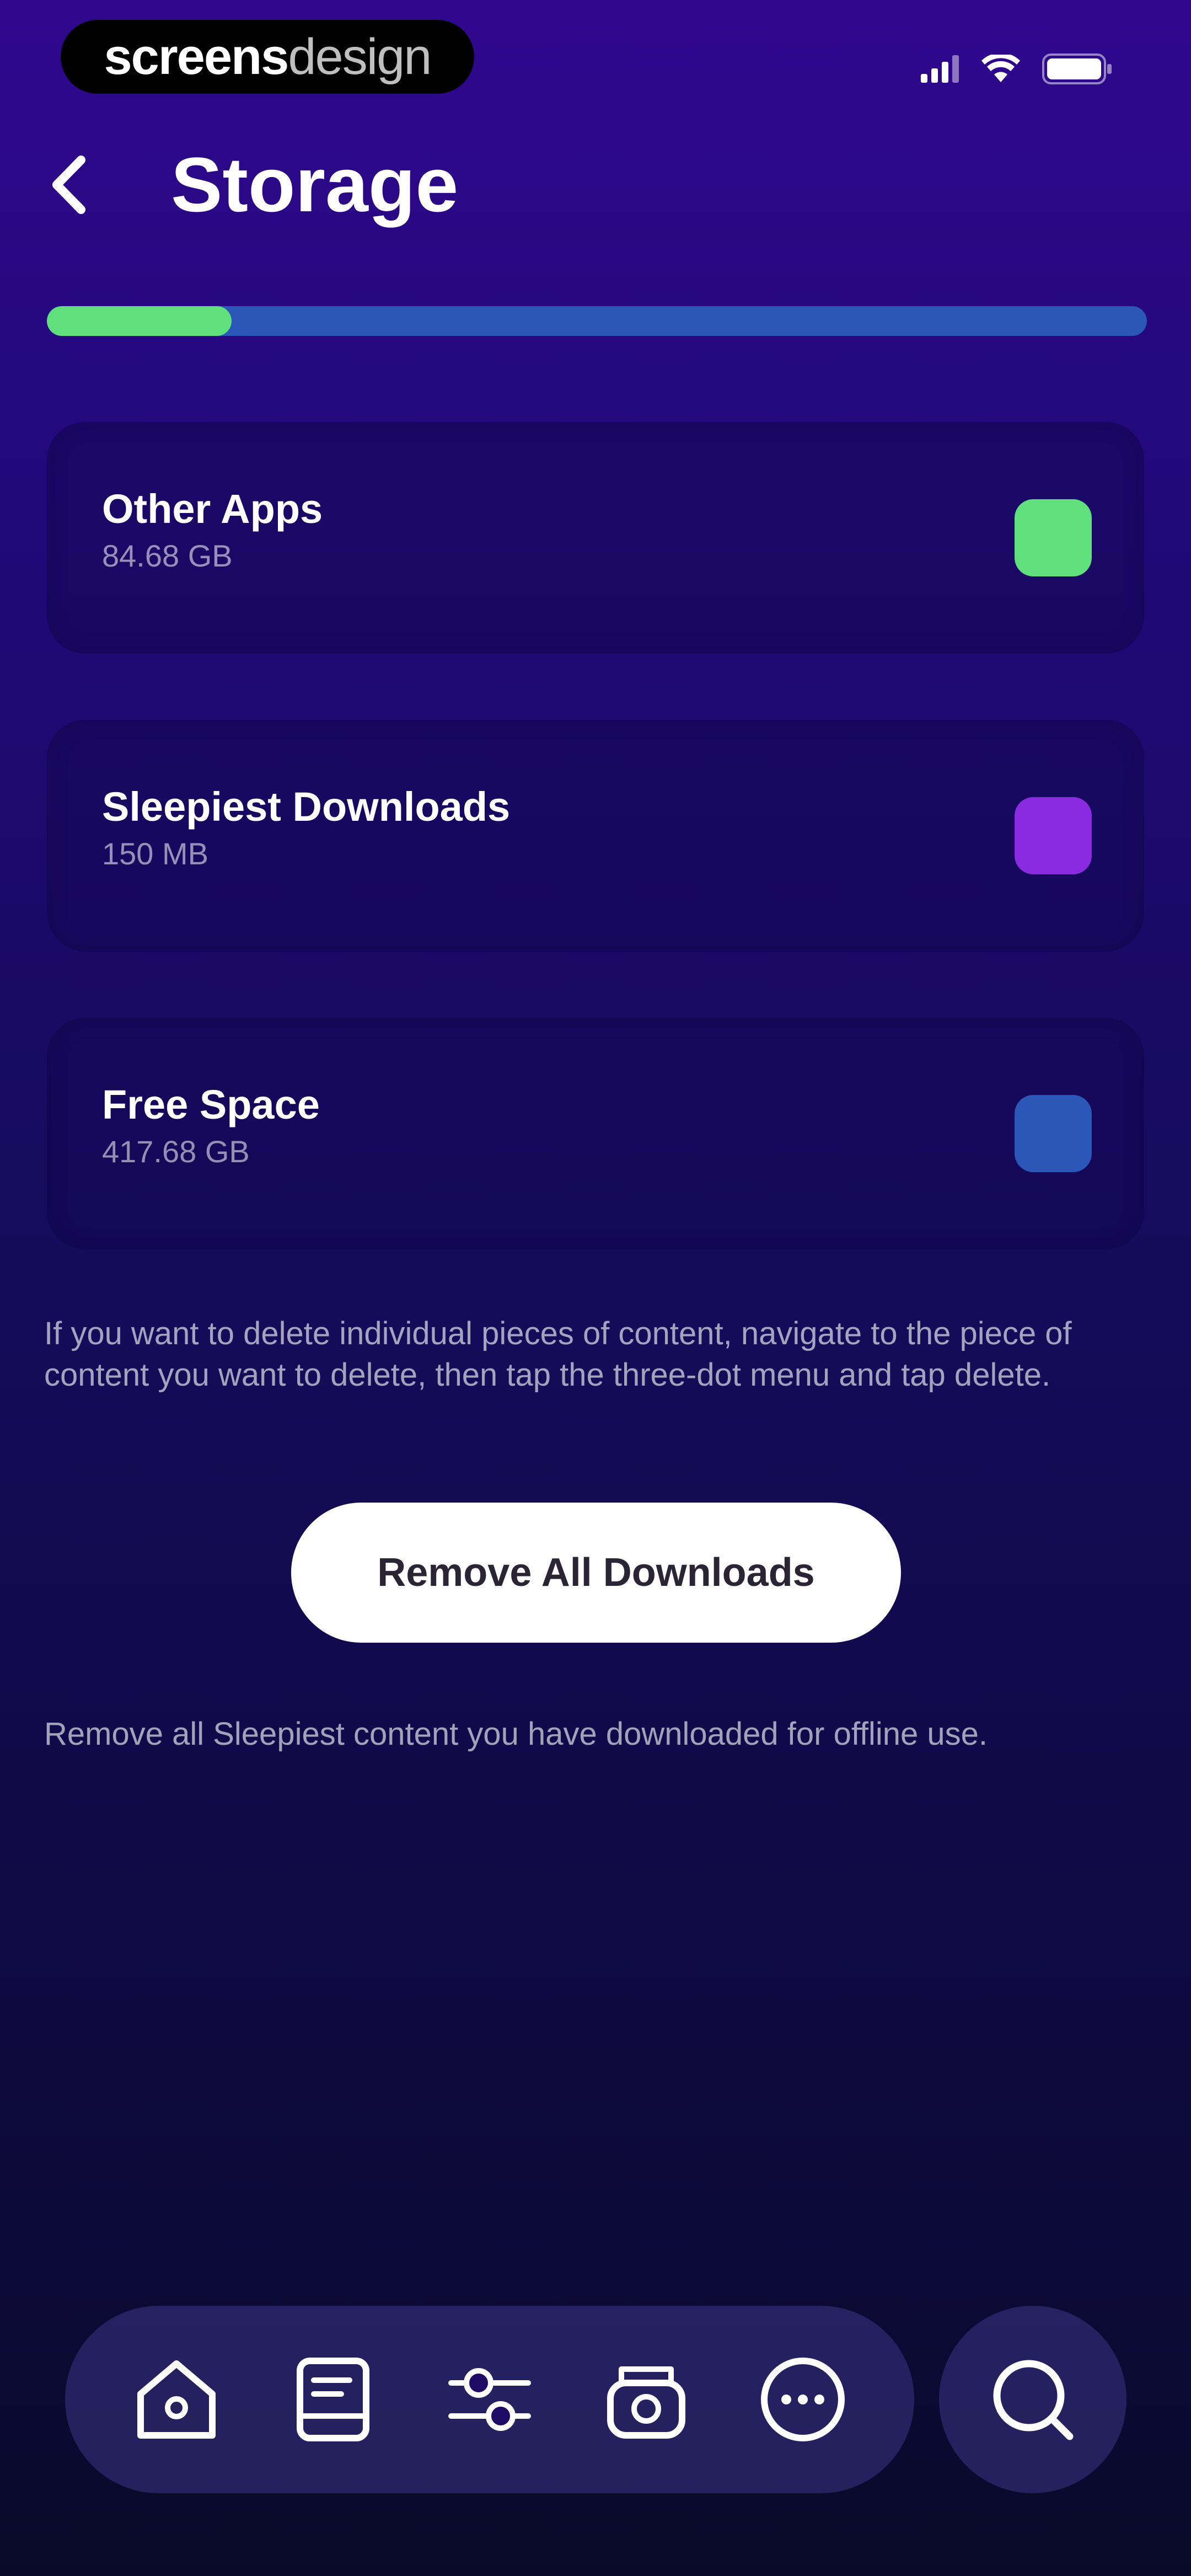  I want to click on brand-watermark: screens design, so click(267, 57).